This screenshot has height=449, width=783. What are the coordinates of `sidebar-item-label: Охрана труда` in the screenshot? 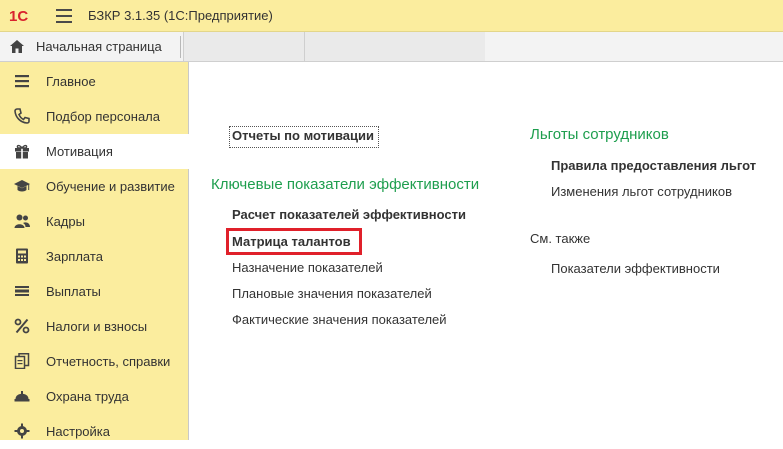 It's located at (87, 396).